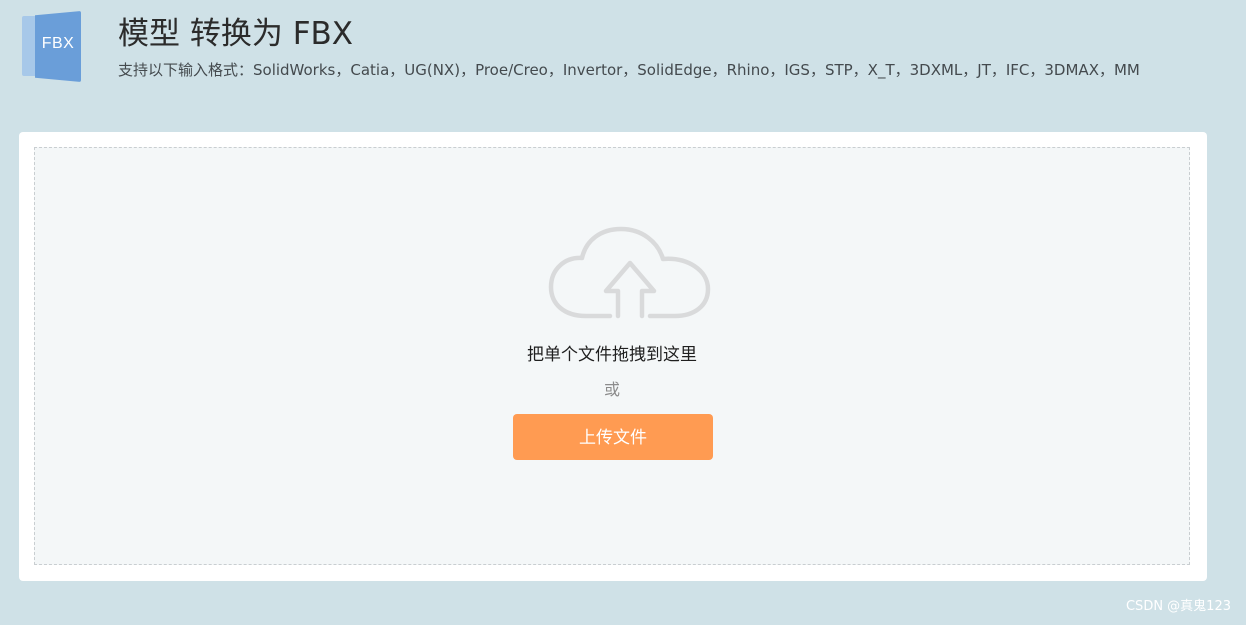 The image size is (1246, 625). I want to click on page-title: 模型 转换为 FBX, so click(236, 34).